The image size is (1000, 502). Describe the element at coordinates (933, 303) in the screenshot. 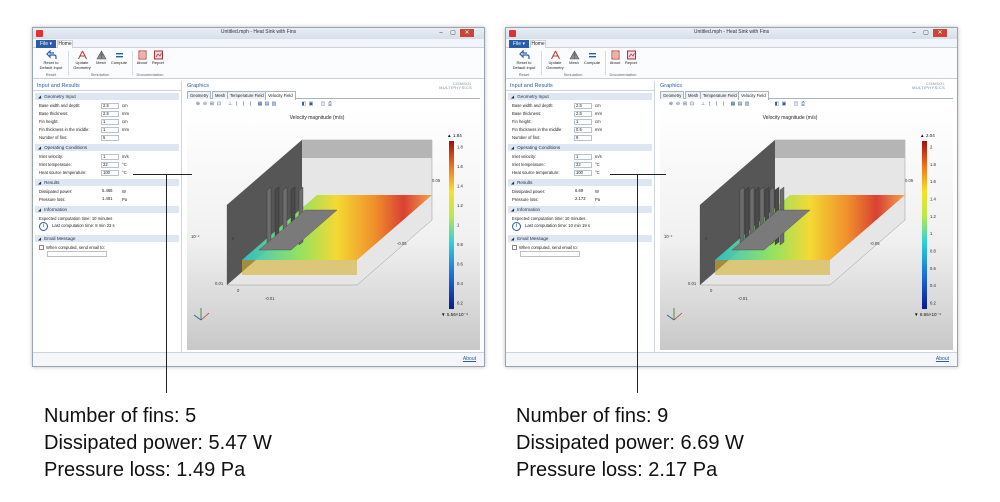

I see `colorbar-tick-label: 0.2` at that location.